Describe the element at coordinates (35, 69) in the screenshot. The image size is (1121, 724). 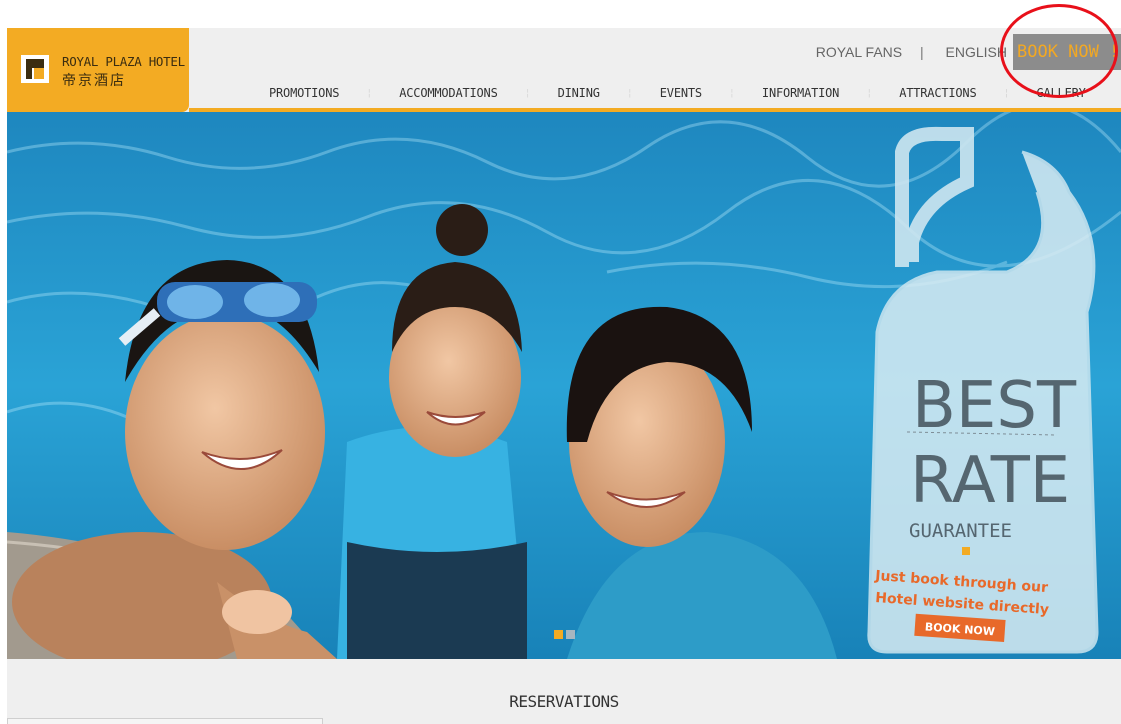
I see `logo-r-icon` at that location.